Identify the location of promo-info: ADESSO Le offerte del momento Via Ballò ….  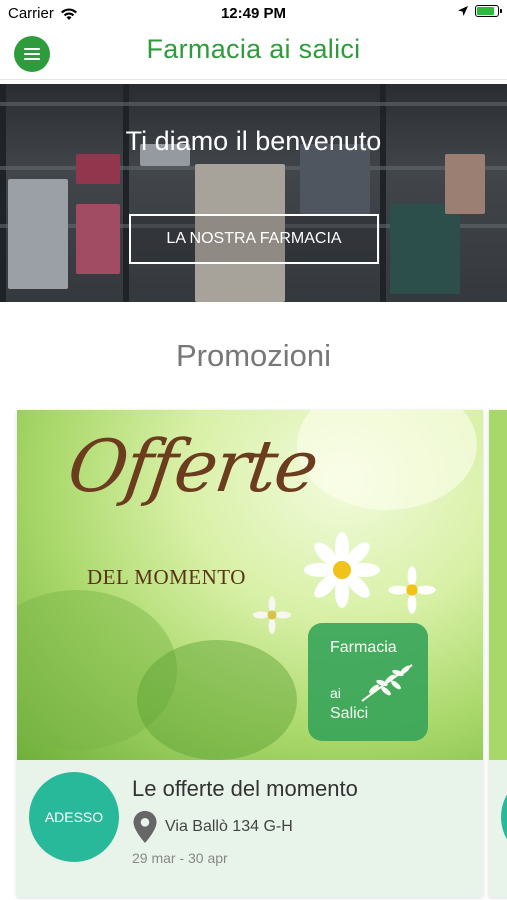
(250, 828).